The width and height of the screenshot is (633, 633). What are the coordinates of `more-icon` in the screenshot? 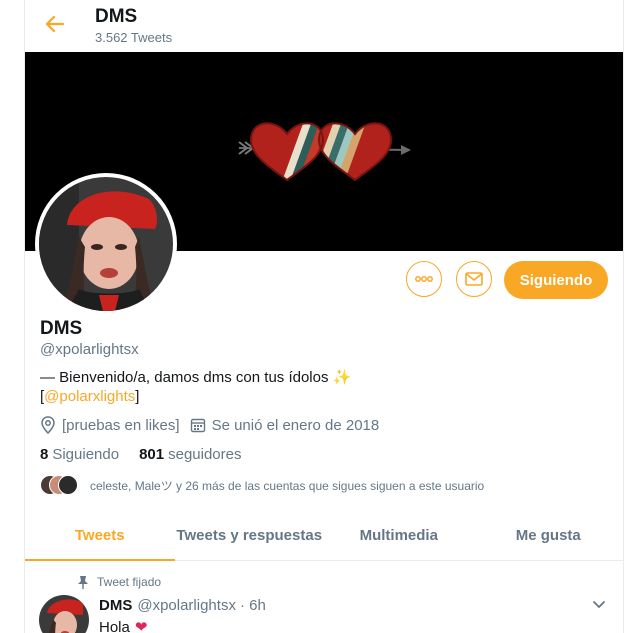 It's located at (424, 279).